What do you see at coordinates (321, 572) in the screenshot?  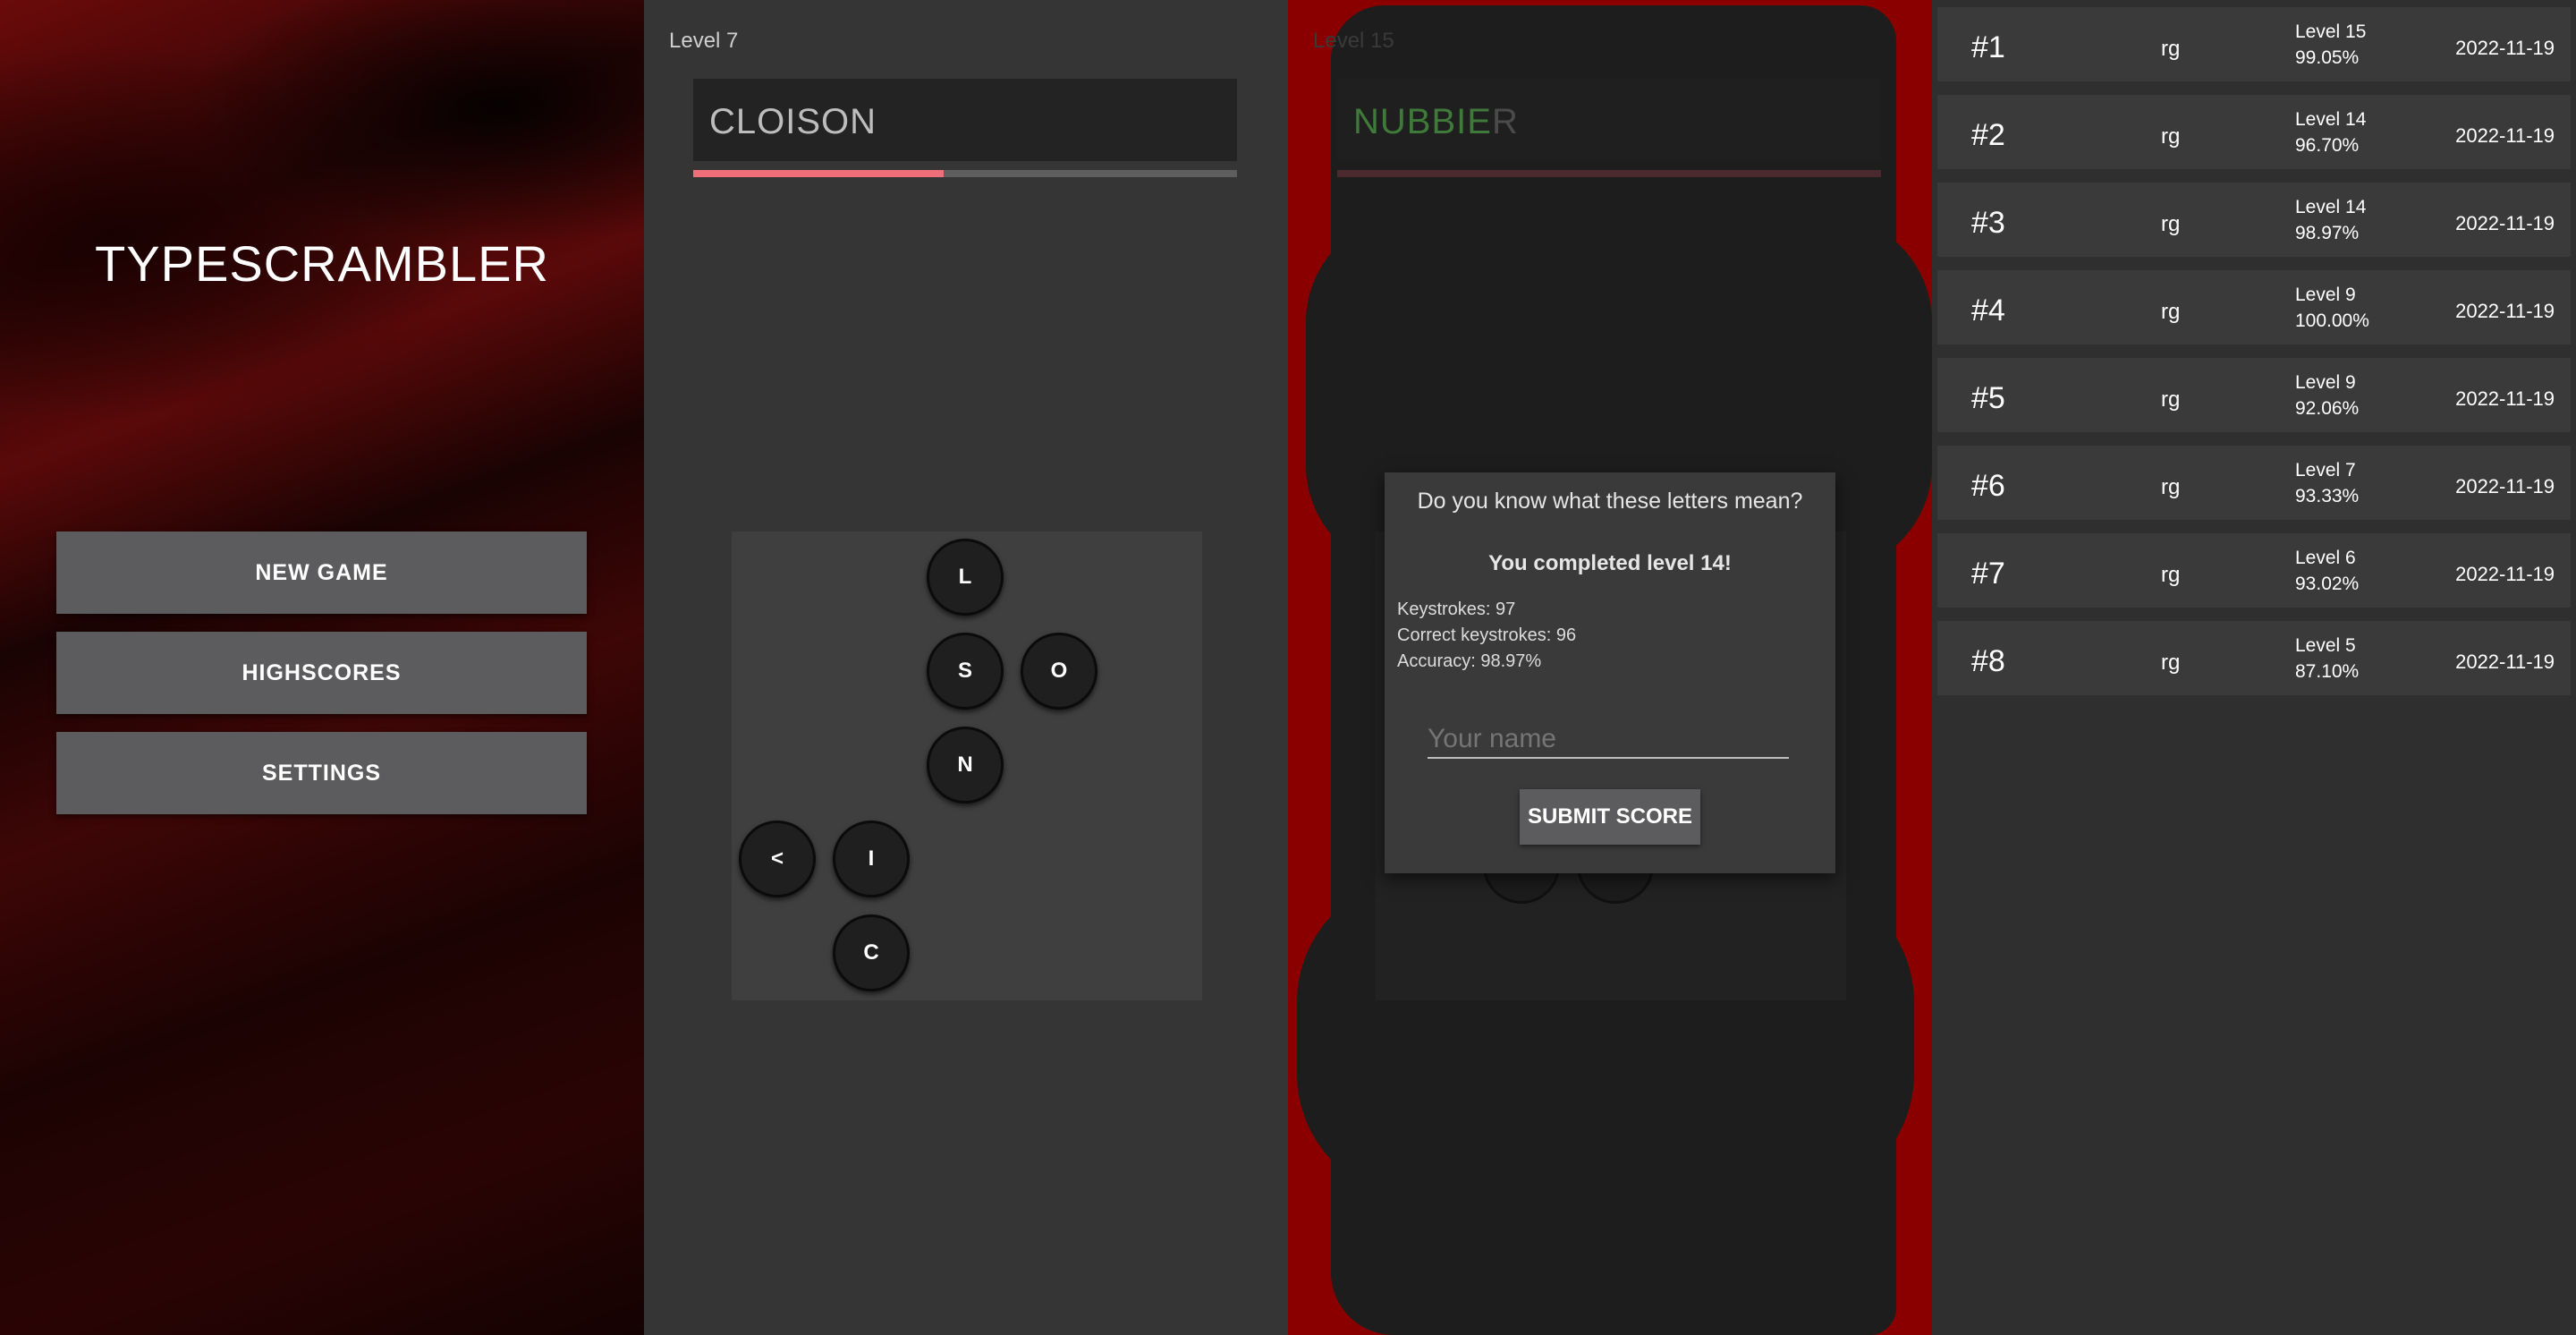 I see `new-game-button: NEW GAME` at bounding box center [321, 572].